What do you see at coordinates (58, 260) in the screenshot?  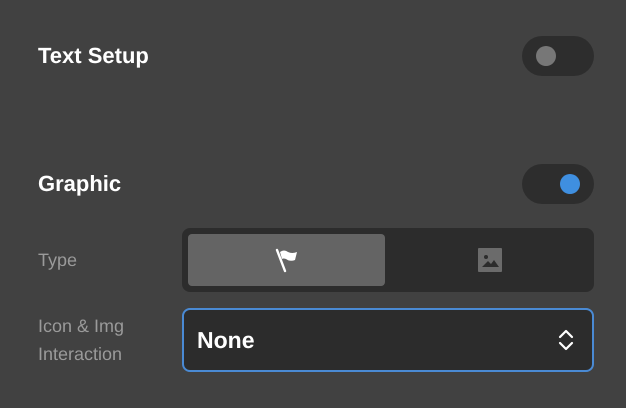 I see `field-label: Type` at bounding box center [58, 260].